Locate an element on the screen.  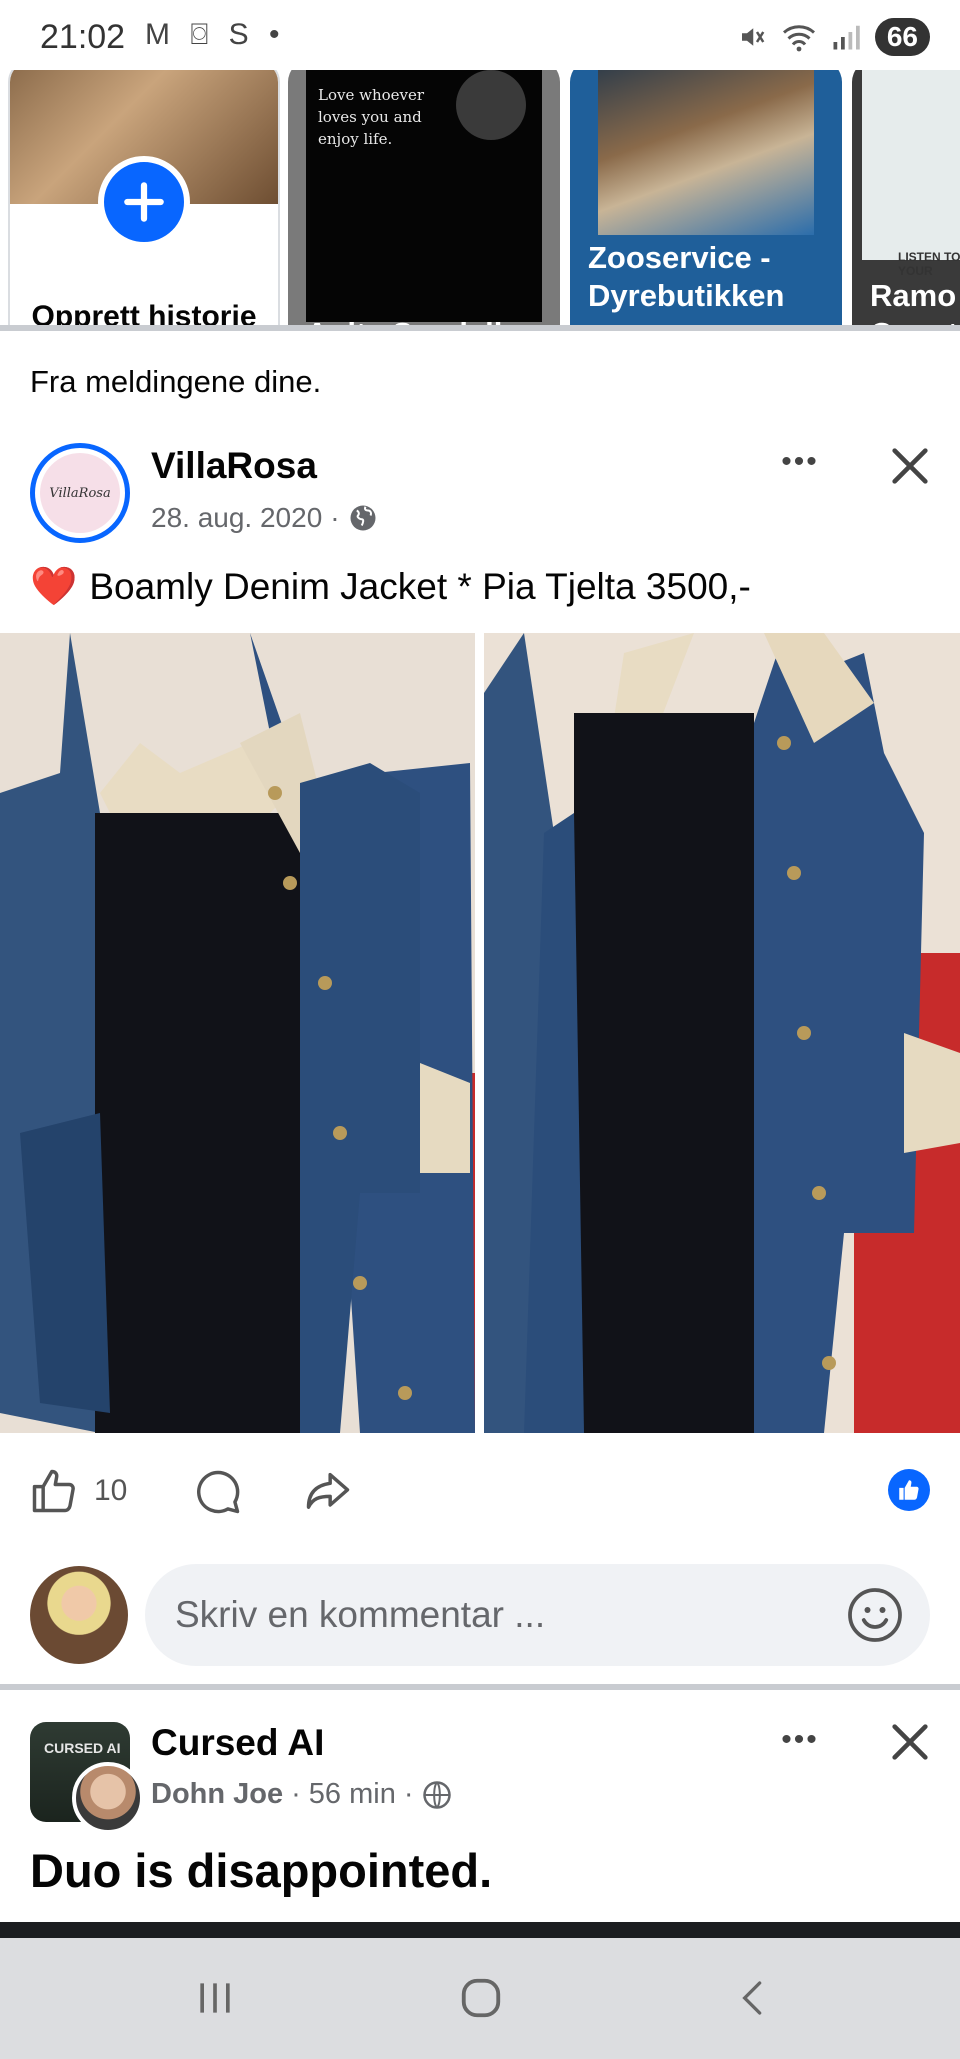
post-text: Boamly Denim Jacket * Pia Tjelta 3500,- is located at coordinates (420, 586).